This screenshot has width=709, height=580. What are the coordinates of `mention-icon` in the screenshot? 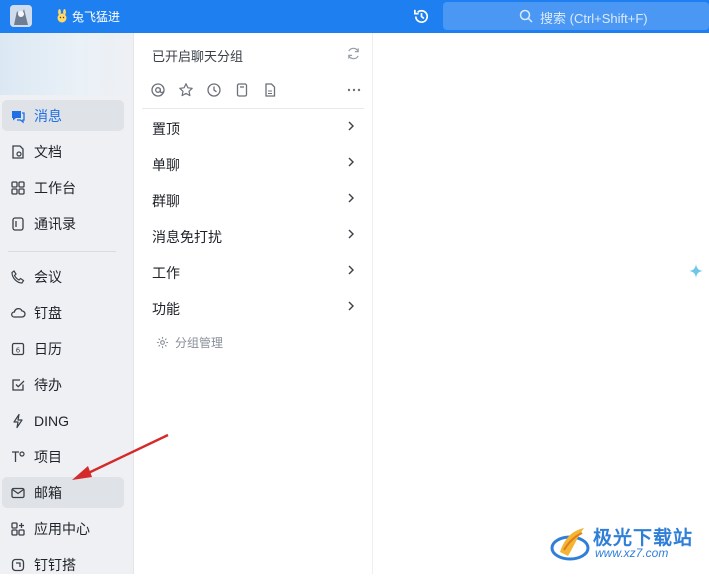 It's located at (158, 90).